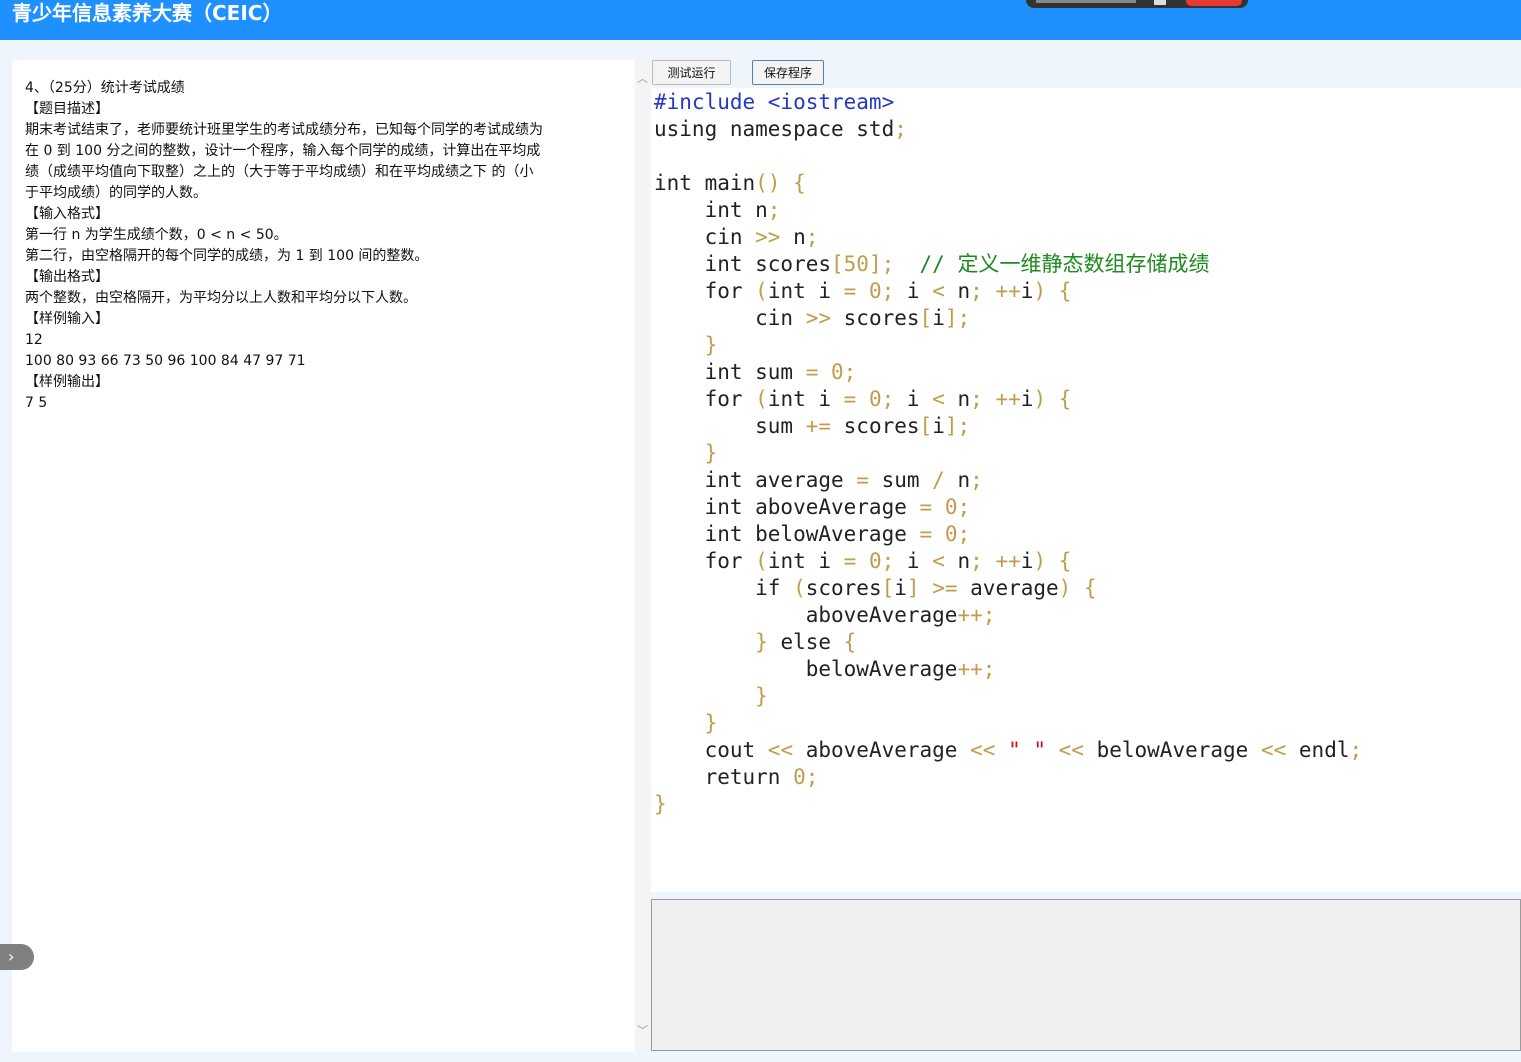 This screenshot has width=1521, height=1062. I want to click on test-run-button: 测试运行, so click(691, 72).